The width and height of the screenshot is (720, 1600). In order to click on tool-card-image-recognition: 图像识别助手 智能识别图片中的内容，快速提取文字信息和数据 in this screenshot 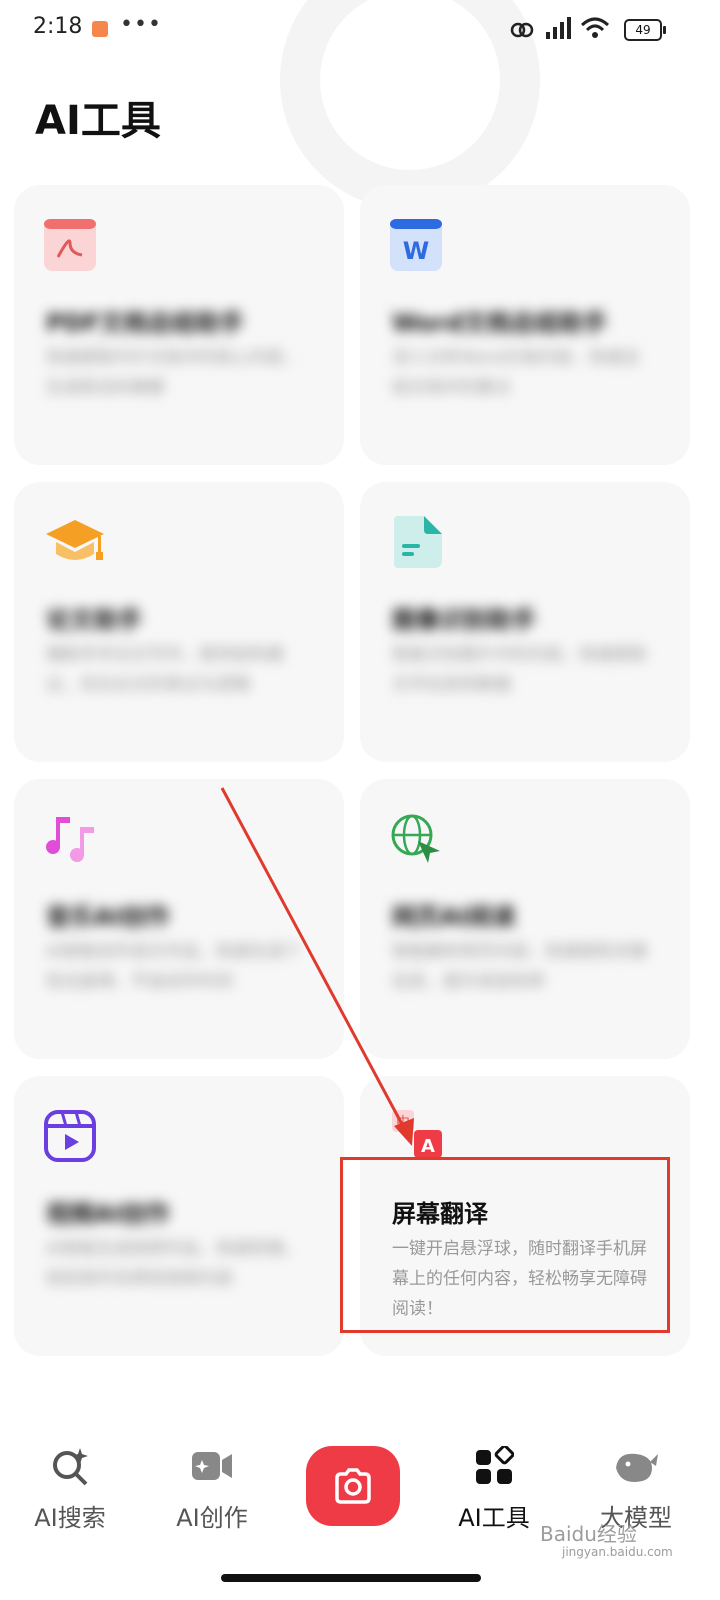, I will do `click(525, 622)`.